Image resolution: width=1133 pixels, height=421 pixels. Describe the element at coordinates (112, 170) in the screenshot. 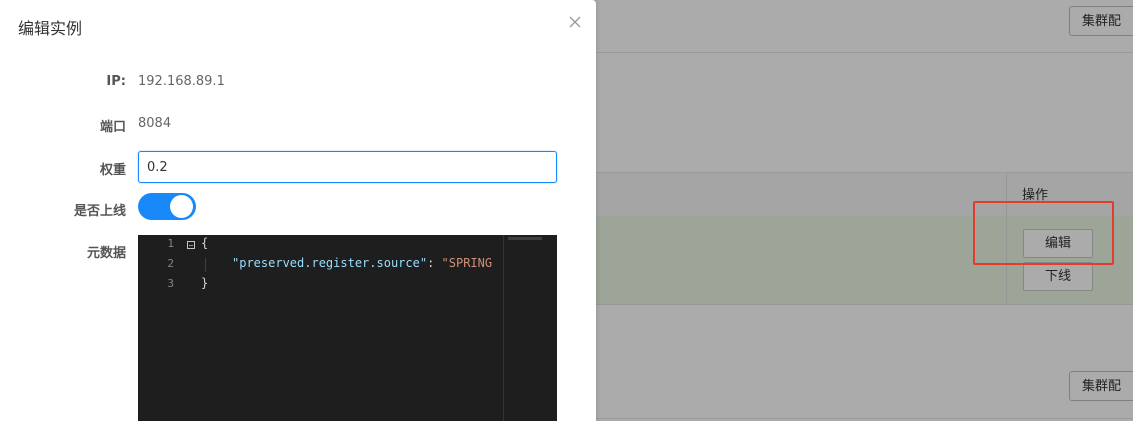

I see `weight-label: 权重` at that location.